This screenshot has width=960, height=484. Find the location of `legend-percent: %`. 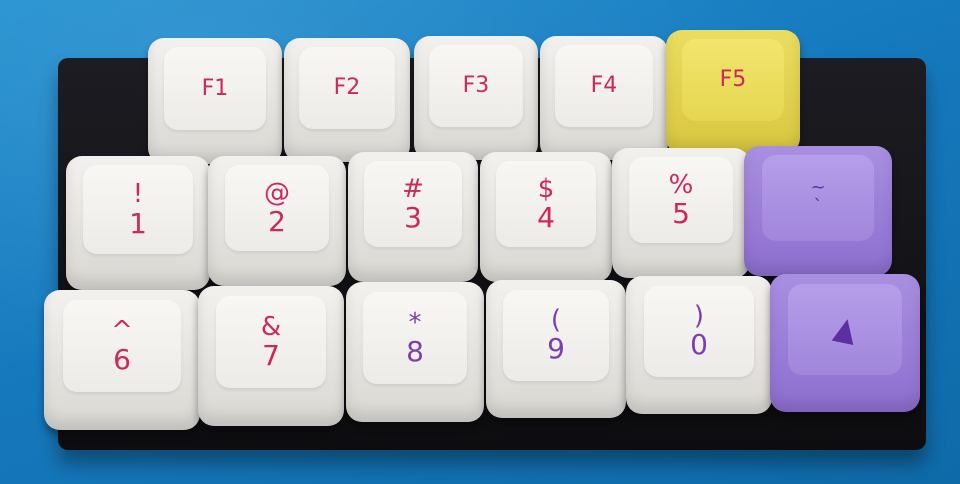

legend-percent: % is located at coordinates (681, 184).